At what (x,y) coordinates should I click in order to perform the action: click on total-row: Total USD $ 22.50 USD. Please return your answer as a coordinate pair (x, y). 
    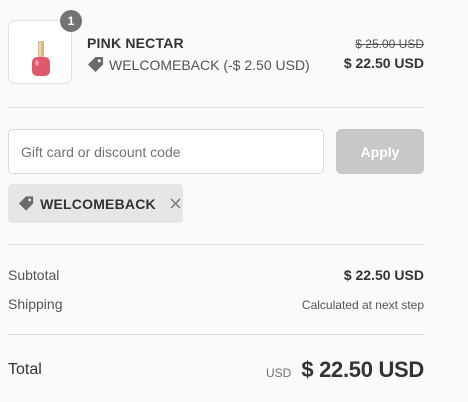
    Looking at the image, I should click on (216, 370).